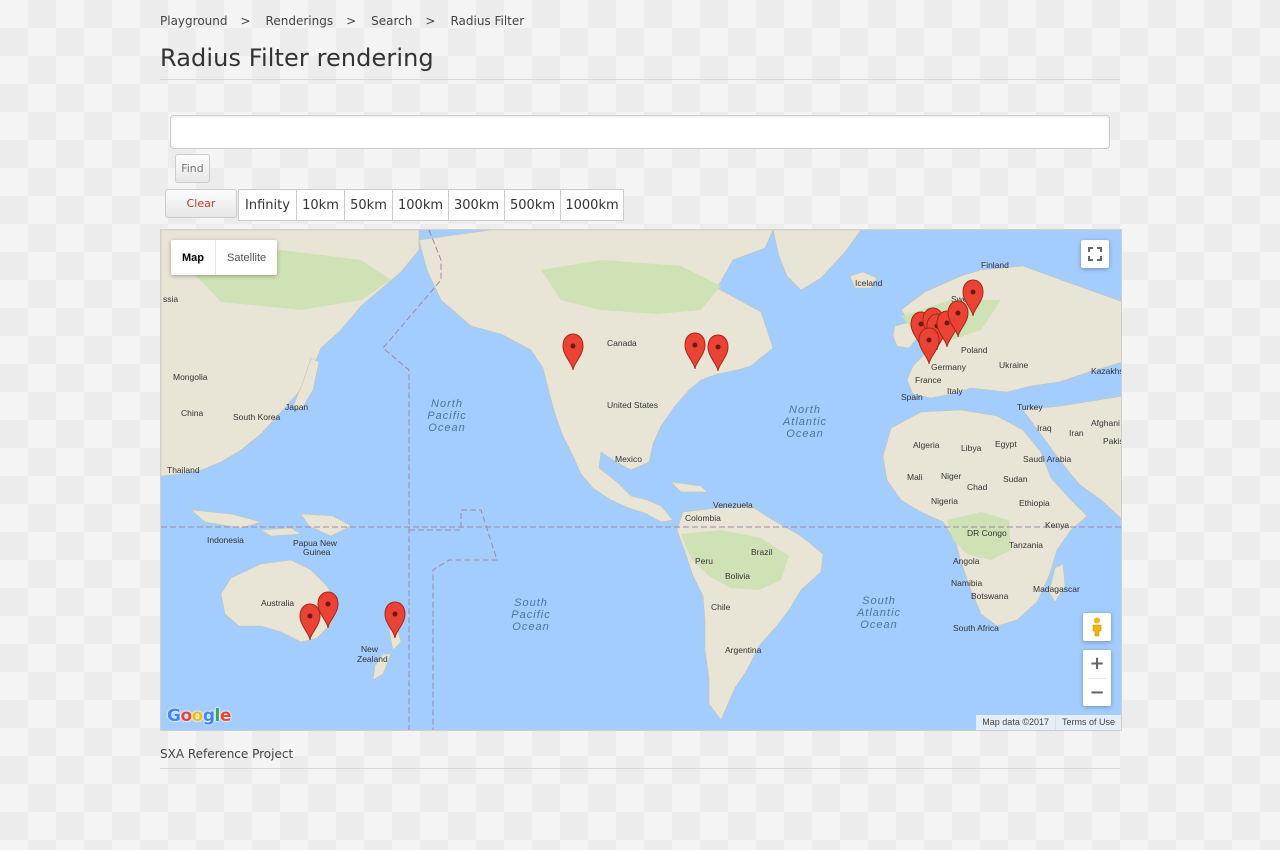 This screenshot has height=850, width=1280. What do you see at coordinates (628, 459) in the screenshot?
I see `map-label: Mexico` at bounding box center [628, 459].